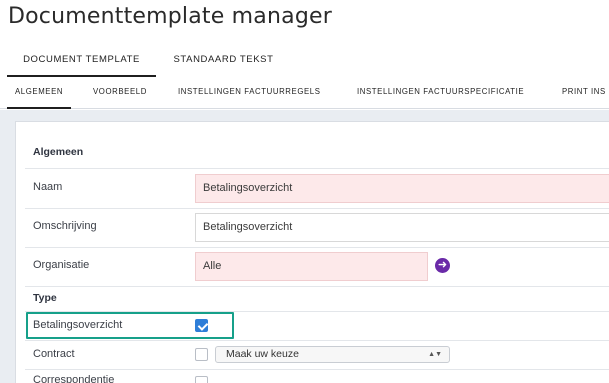 The image size is (609, 383). What do you see at coordinates (223, 62) in the screenshot?
I see `tab-standaard-tekst: STANDAARD TEKST` at bounding box center [223, 62].